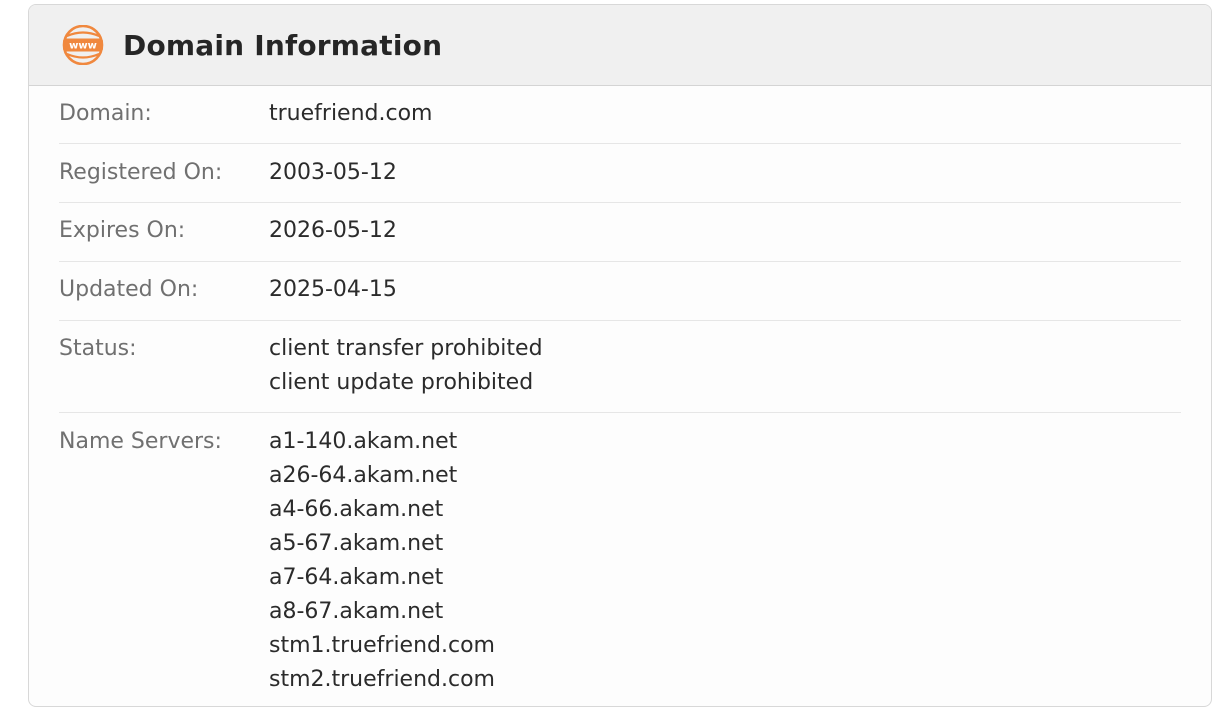  What do you see at coordinates (620, 115) in the screenshot?
I see `info-row-domain: Domain: truefriend.com` at bounding box center [620, 115].